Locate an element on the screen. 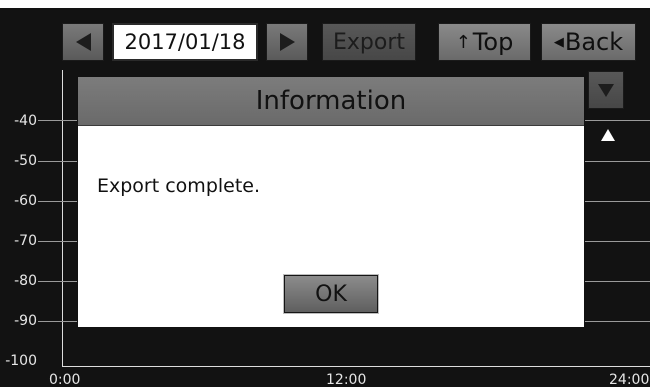 Image resolution: width=656 pixels, height=388 pixels. y-tick-label: -80 is located at coordinates (25, 281).